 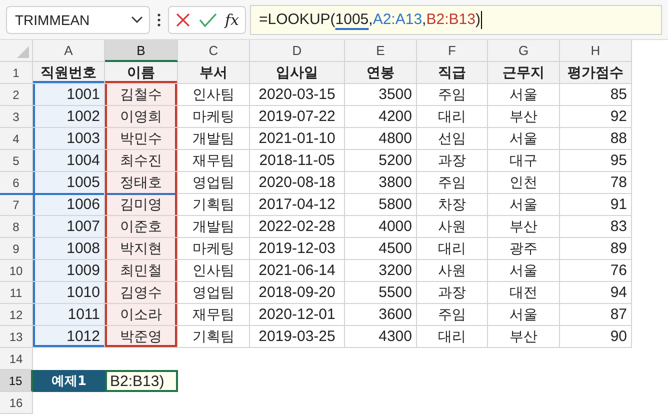 What do you see at coordinates (381, 315) in the screenshot?
I see `table-cell: 3600` at bounding box center [381, 315].